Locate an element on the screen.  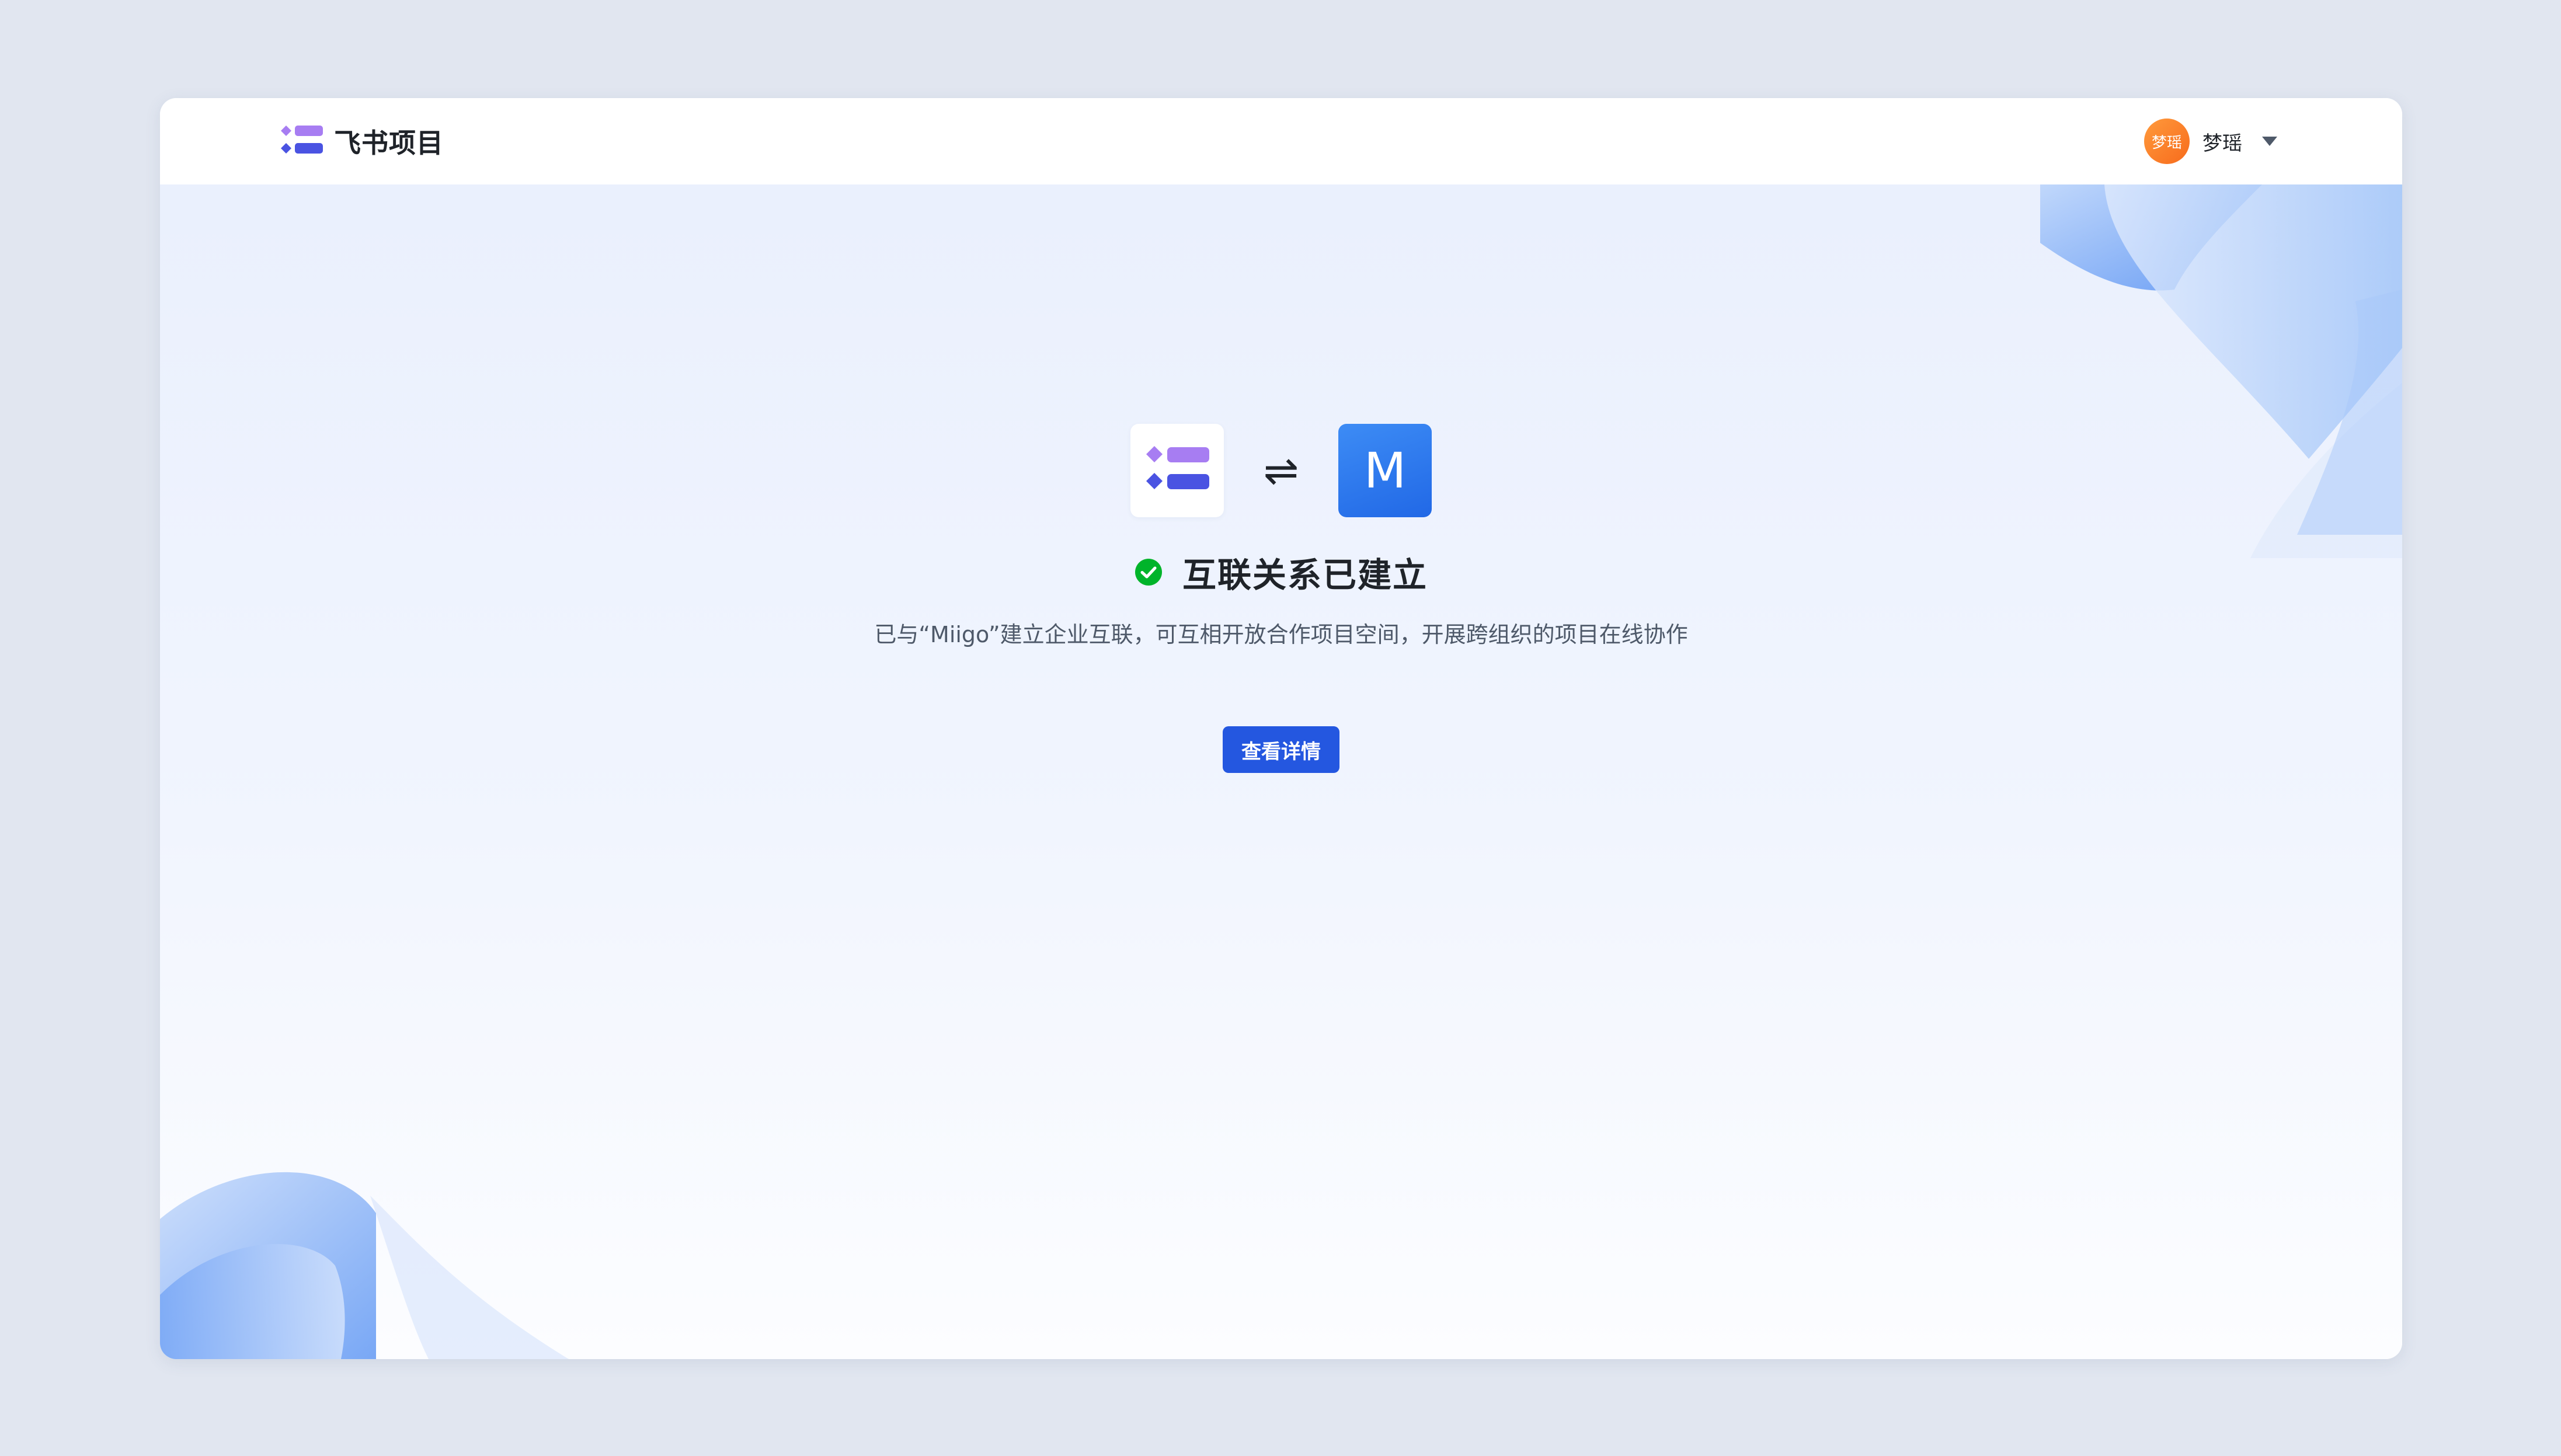
connection-icons: ⇌ M is located at coordinates (1281, 470).